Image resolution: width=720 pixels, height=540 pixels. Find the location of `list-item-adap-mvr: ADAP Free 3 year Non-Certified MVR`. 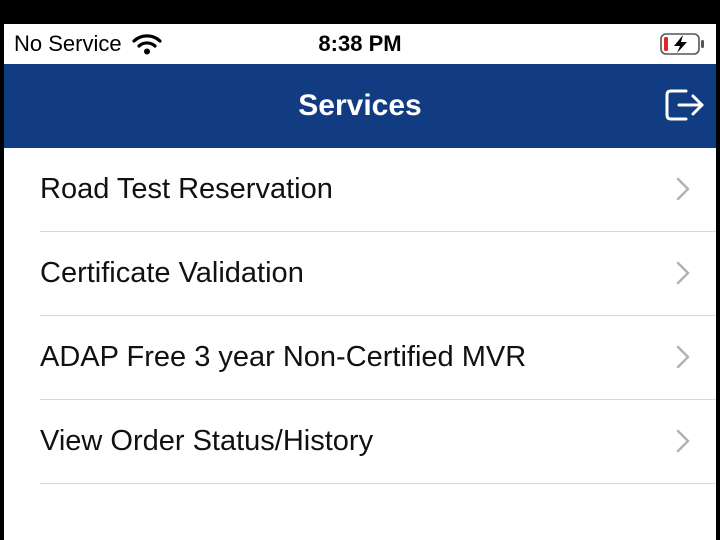

list-item-adap-mvr: ADAP Free 3 year Non-Certified MVR is located at coordinates (378, 358).